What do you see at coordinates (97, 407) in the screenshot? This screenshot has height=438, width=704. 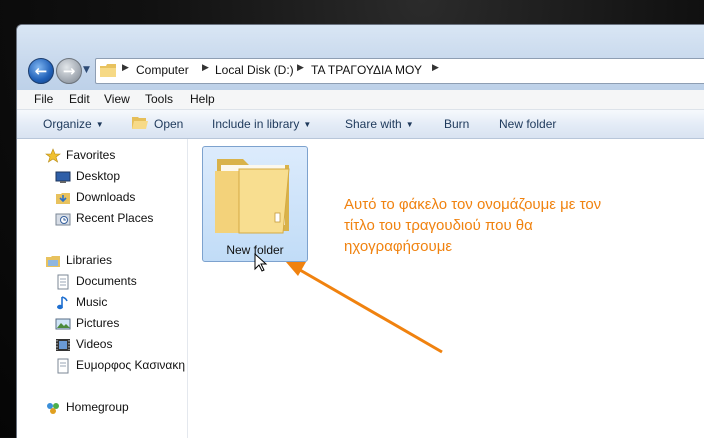 I see `homegroup-label: Homegroup` at bounding box center [97, 407].